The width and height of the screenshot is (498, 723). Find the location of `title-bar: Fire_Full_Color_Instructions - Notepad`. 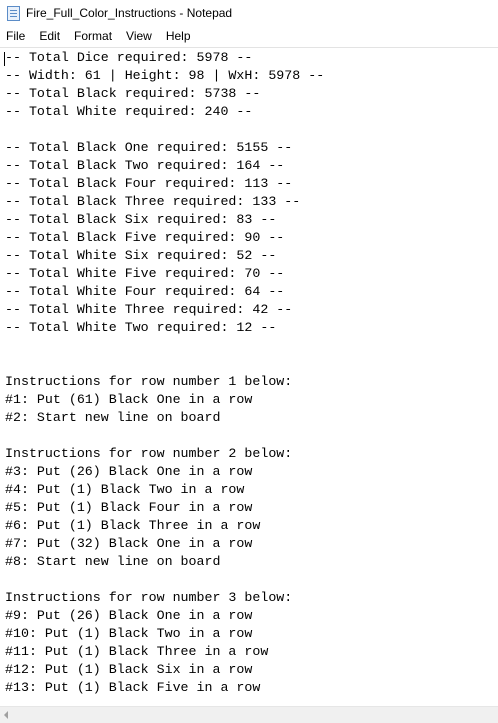

title-bar: Fire_Full_Color_Instructions - Notepad is located at coordinates (249, 13).